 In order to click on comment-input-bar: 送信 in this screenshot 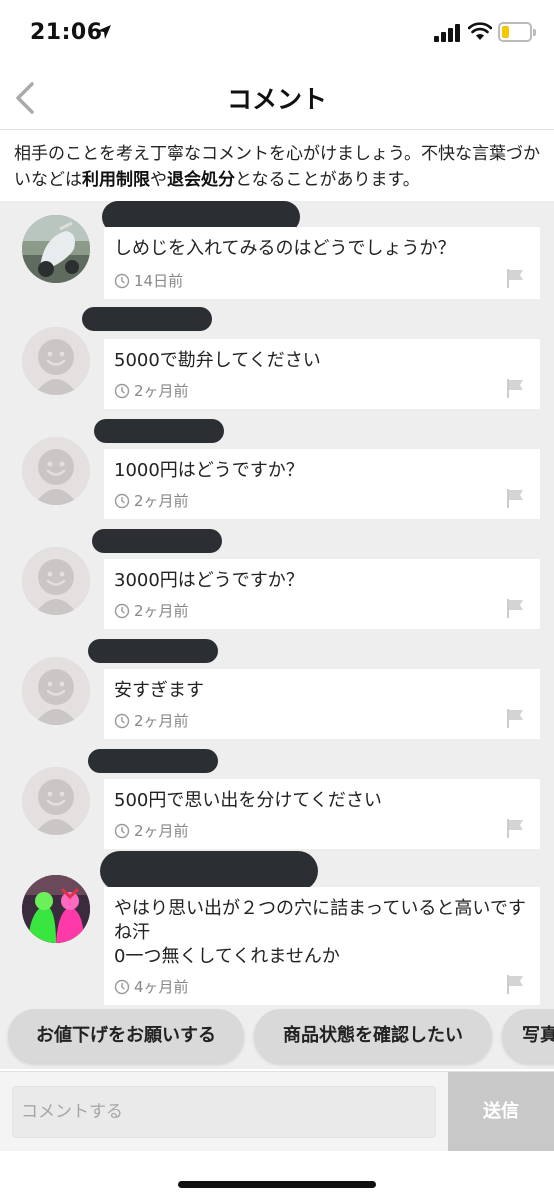, I will do `click(277, 1111)`.